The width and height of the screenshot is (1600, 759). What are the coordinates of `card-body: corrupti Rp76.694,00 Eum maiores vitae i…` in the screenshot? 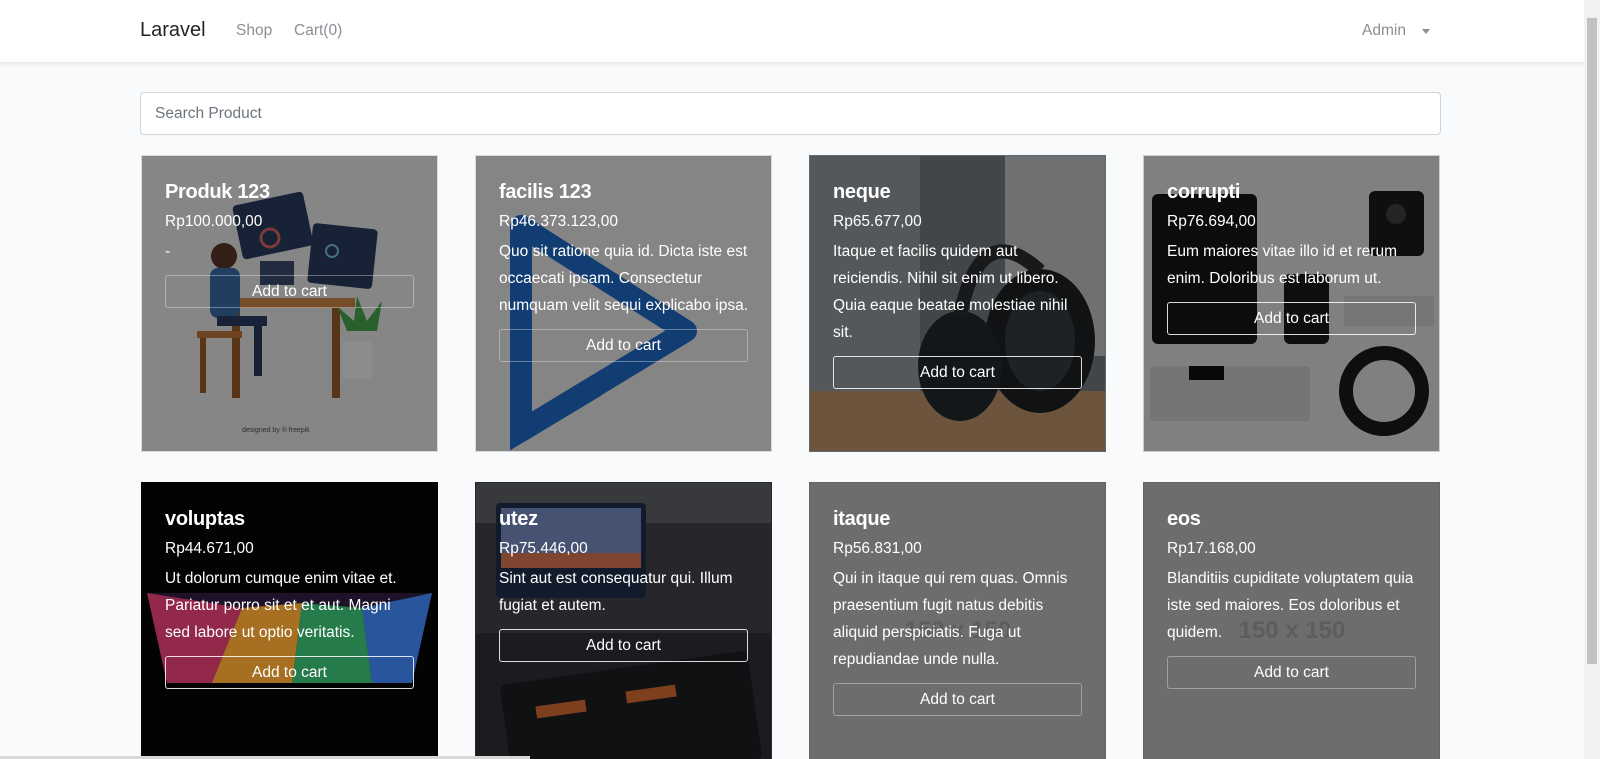 It's located at (1293, 257).